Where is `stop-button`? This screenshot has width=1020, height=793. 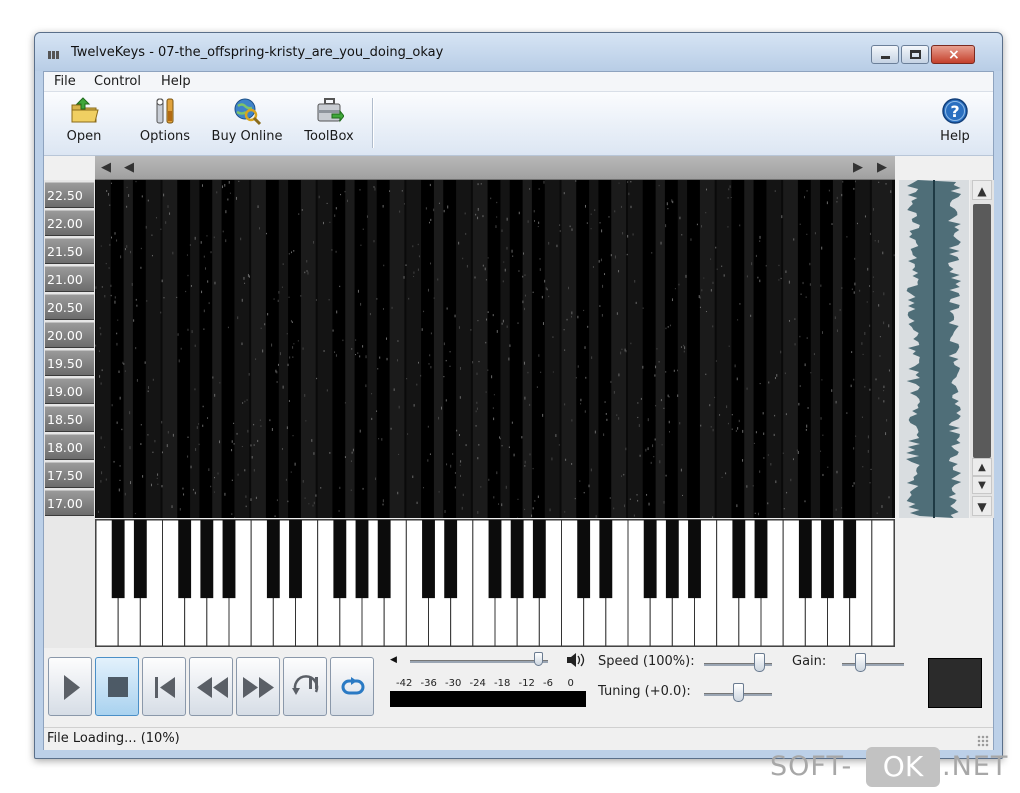 stop-button is located at coordinates (117, 686).